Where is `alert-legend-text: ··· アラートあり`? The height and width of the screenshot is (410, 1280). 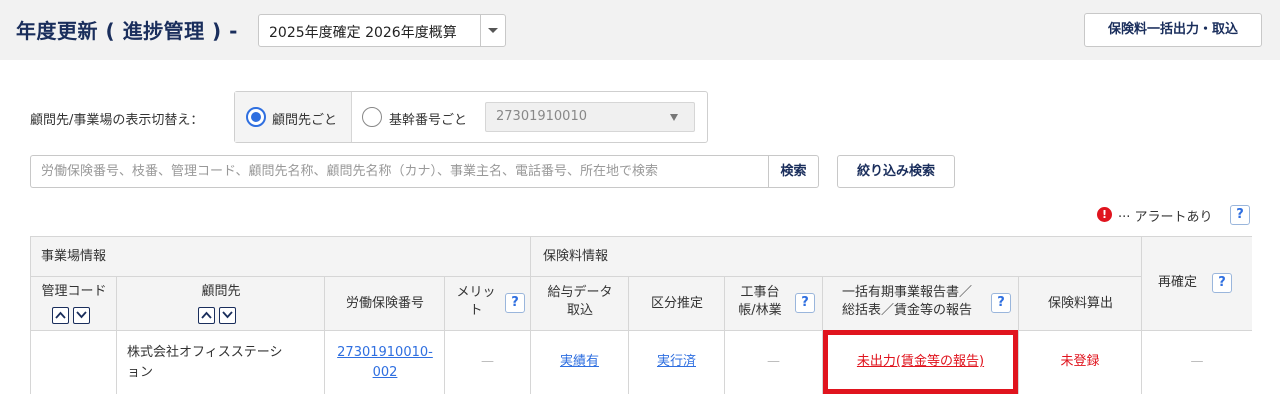
alert-legend-text: ··· アラートあり is located at coordinates (1165, 217).